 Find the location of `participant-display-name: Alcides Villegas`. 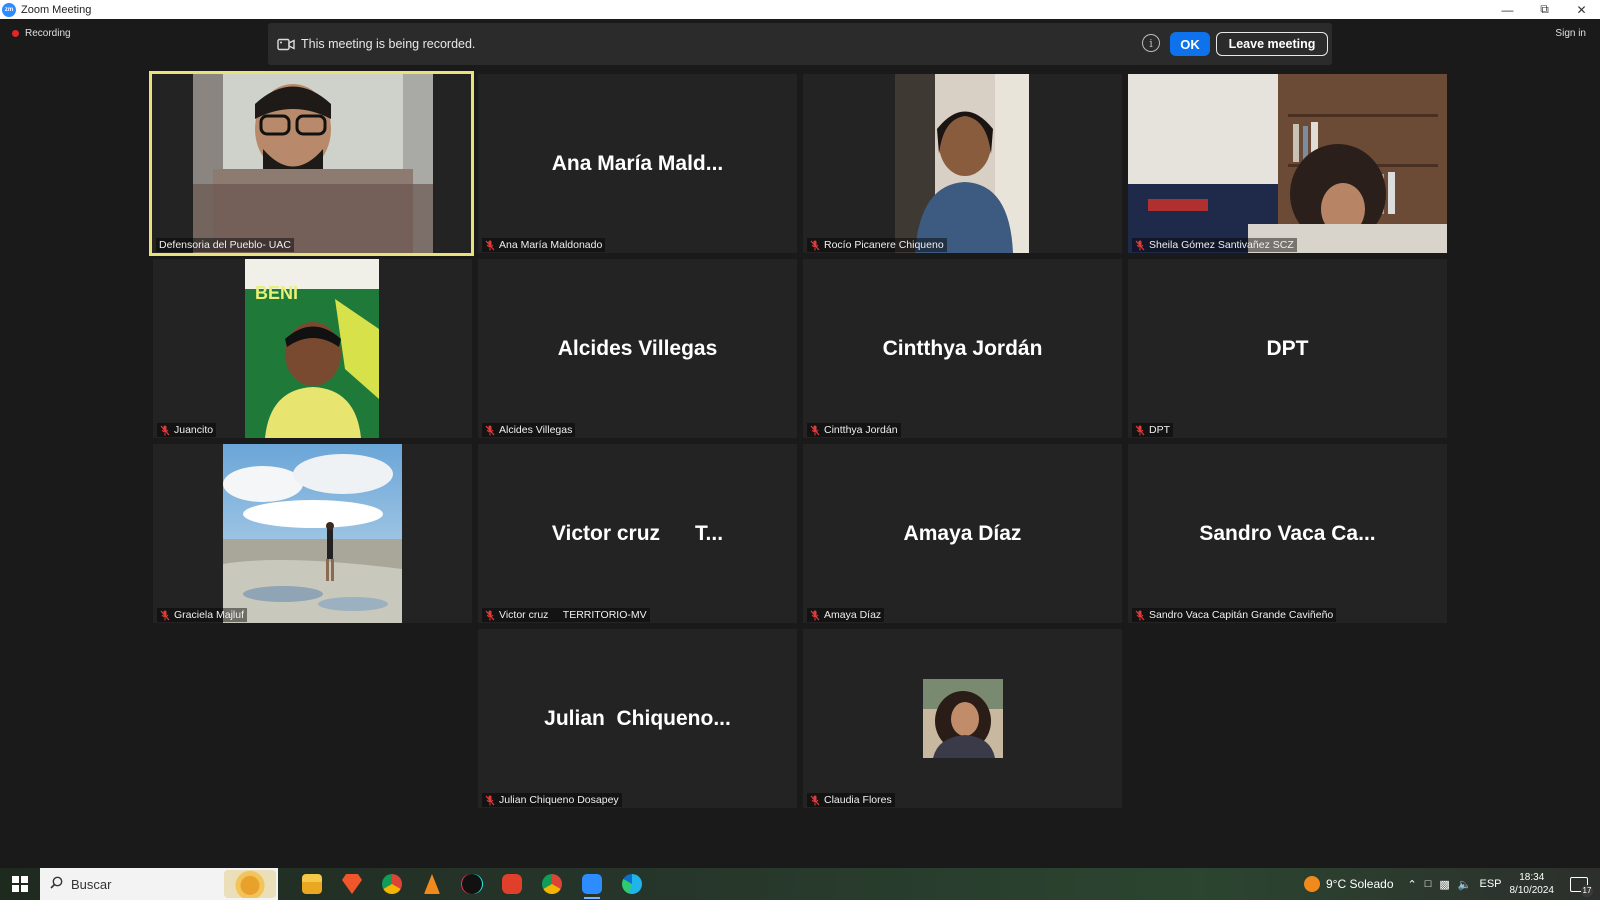

participant-display-name: Alcides Villegas is located at coordinates (637, 348).